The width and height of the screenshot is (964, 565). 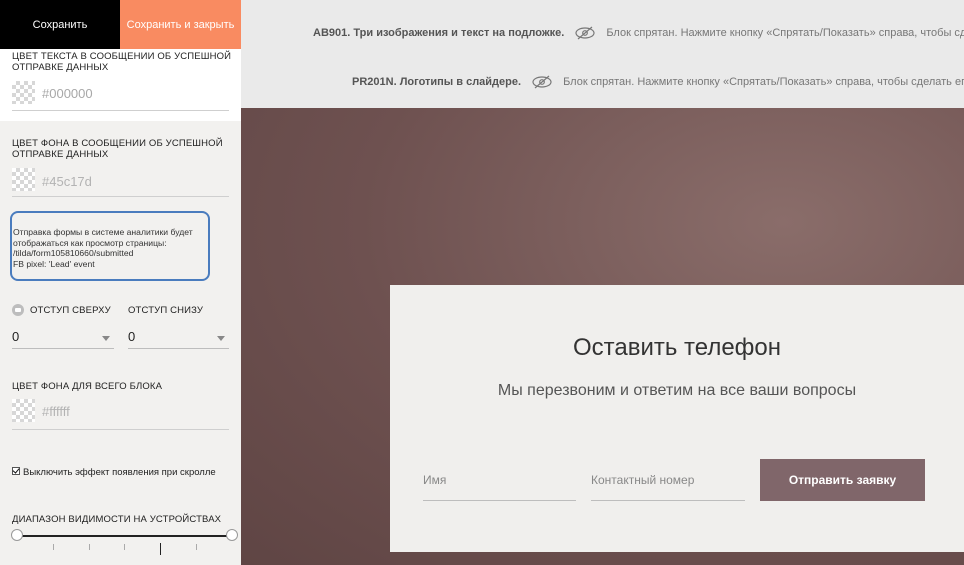 What do you see at coordinates (435, 480) in the screenshot?
I see `name-placeholder: Имя` at bounding box center [435, 480].